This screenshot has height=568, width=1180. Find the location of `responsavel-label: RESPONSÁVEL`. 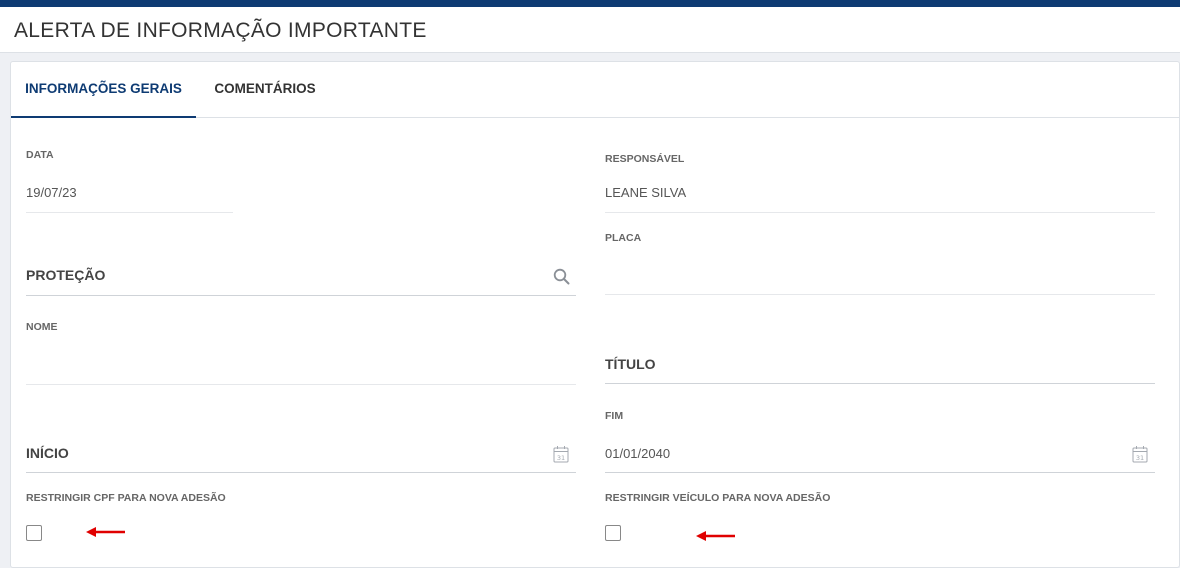

responsavel-label: RESPONSÁVEL is located at coordinates (645, 159).